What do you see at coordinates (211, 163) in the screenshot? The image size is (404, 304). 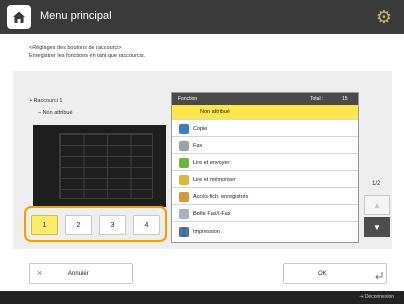 I see `row-label: Lire et envoyer` at bounding box center [211, 163].